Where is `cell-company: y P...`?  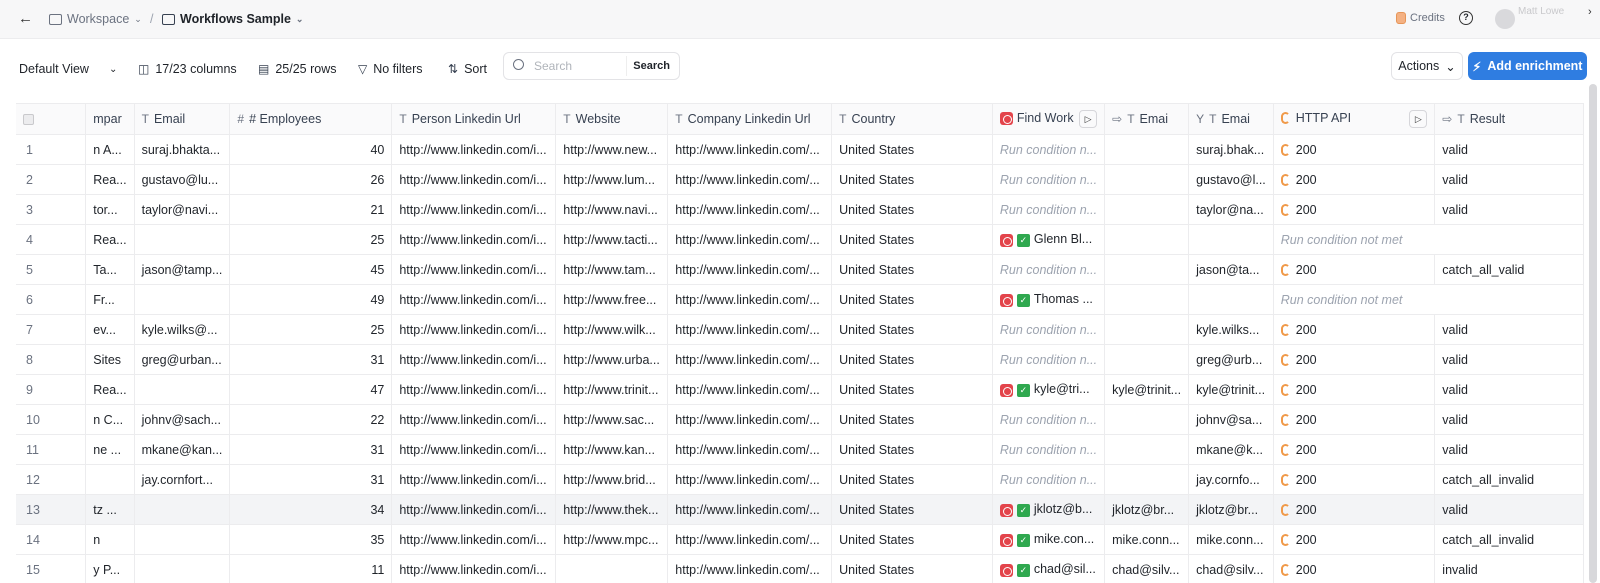 cell-company: y P... is located at coordinates (110, 568).